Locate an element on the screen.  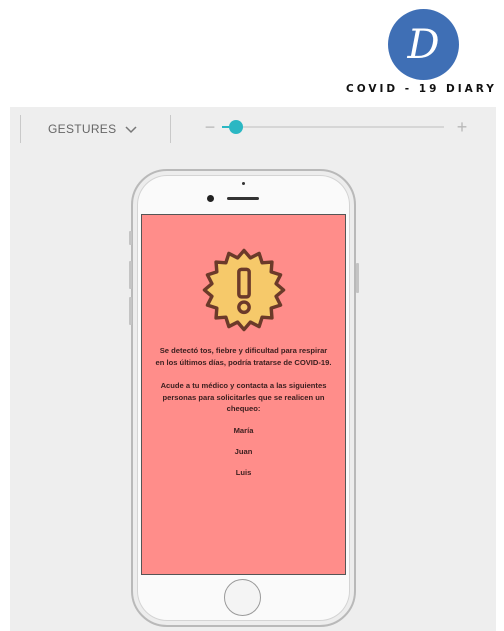
app-logo: D is located at coordinates (423, 44).